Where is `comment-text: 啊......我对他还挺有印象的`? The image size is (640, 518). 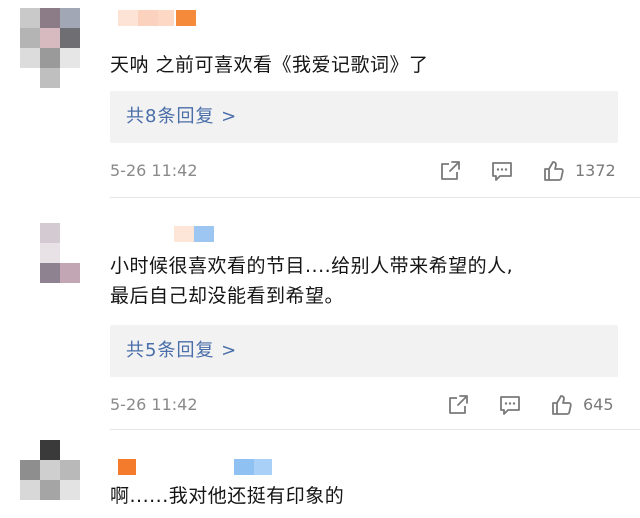 comment-text: 啊......我对他还挺有印象的 is located at coordinates (227, 496).